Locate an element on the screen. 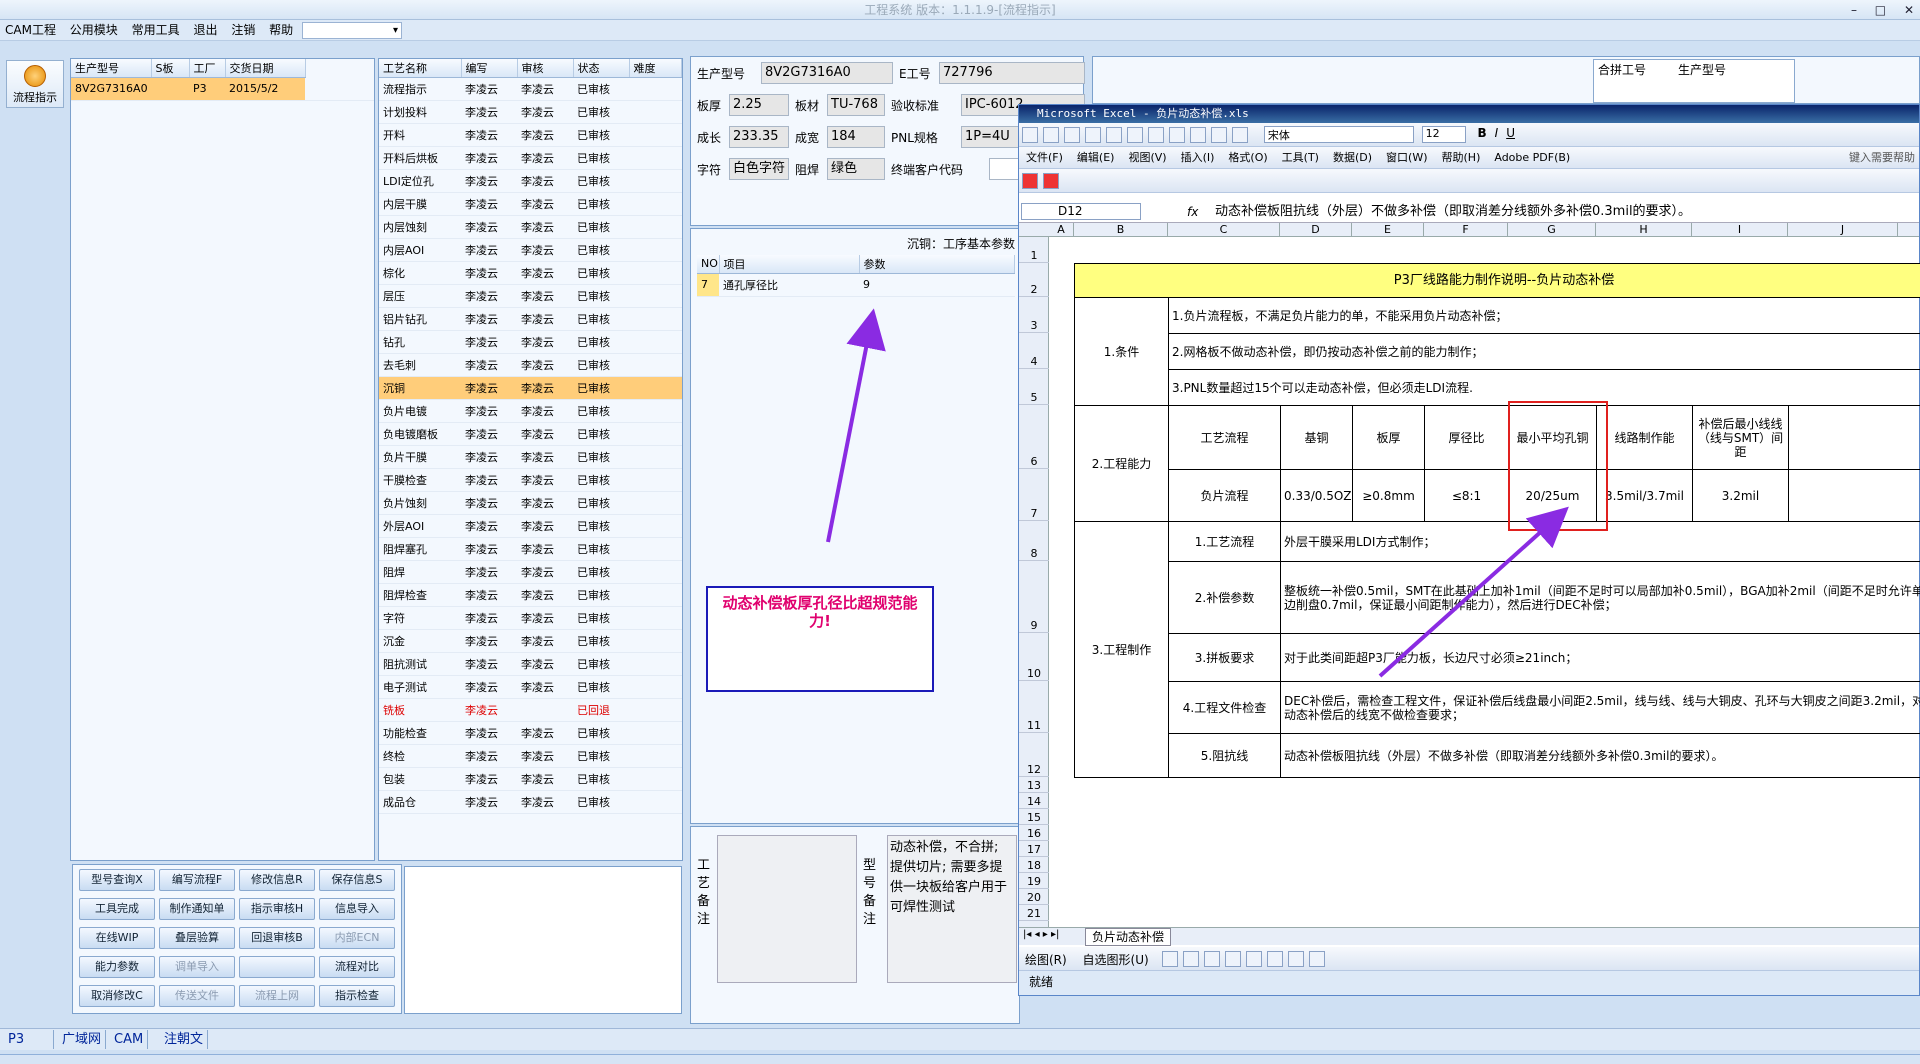 The width and height of the screenshot is (1920, 1064). arrow-to-param is located at coordinates (856, 425).